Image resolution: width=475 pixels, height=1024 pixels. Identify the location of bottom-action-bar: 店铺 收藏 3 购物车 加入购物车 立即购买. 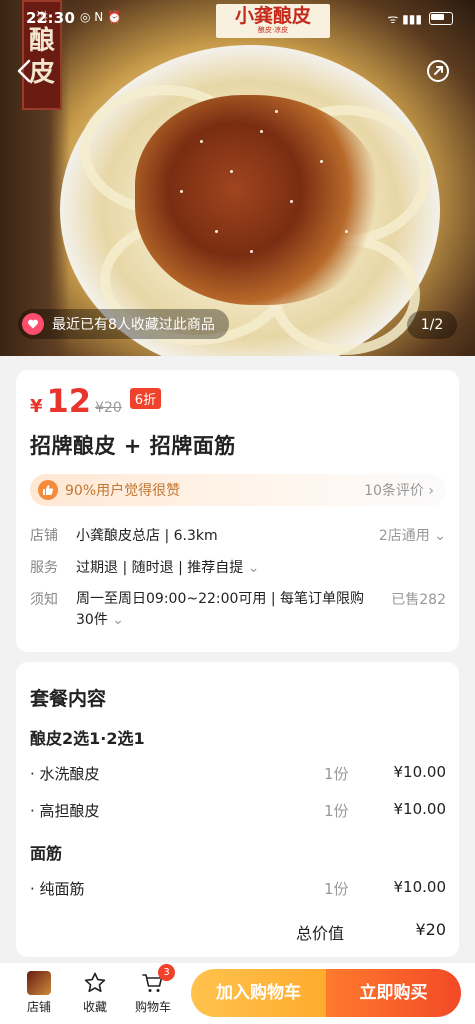
(237, 993).